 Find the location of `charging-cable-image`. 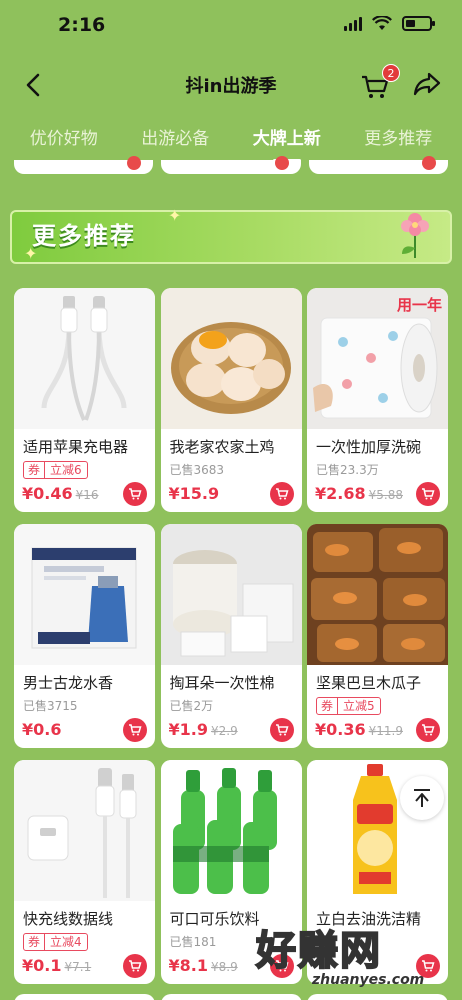

charging-cable-image is located at coordinates (84, 358).